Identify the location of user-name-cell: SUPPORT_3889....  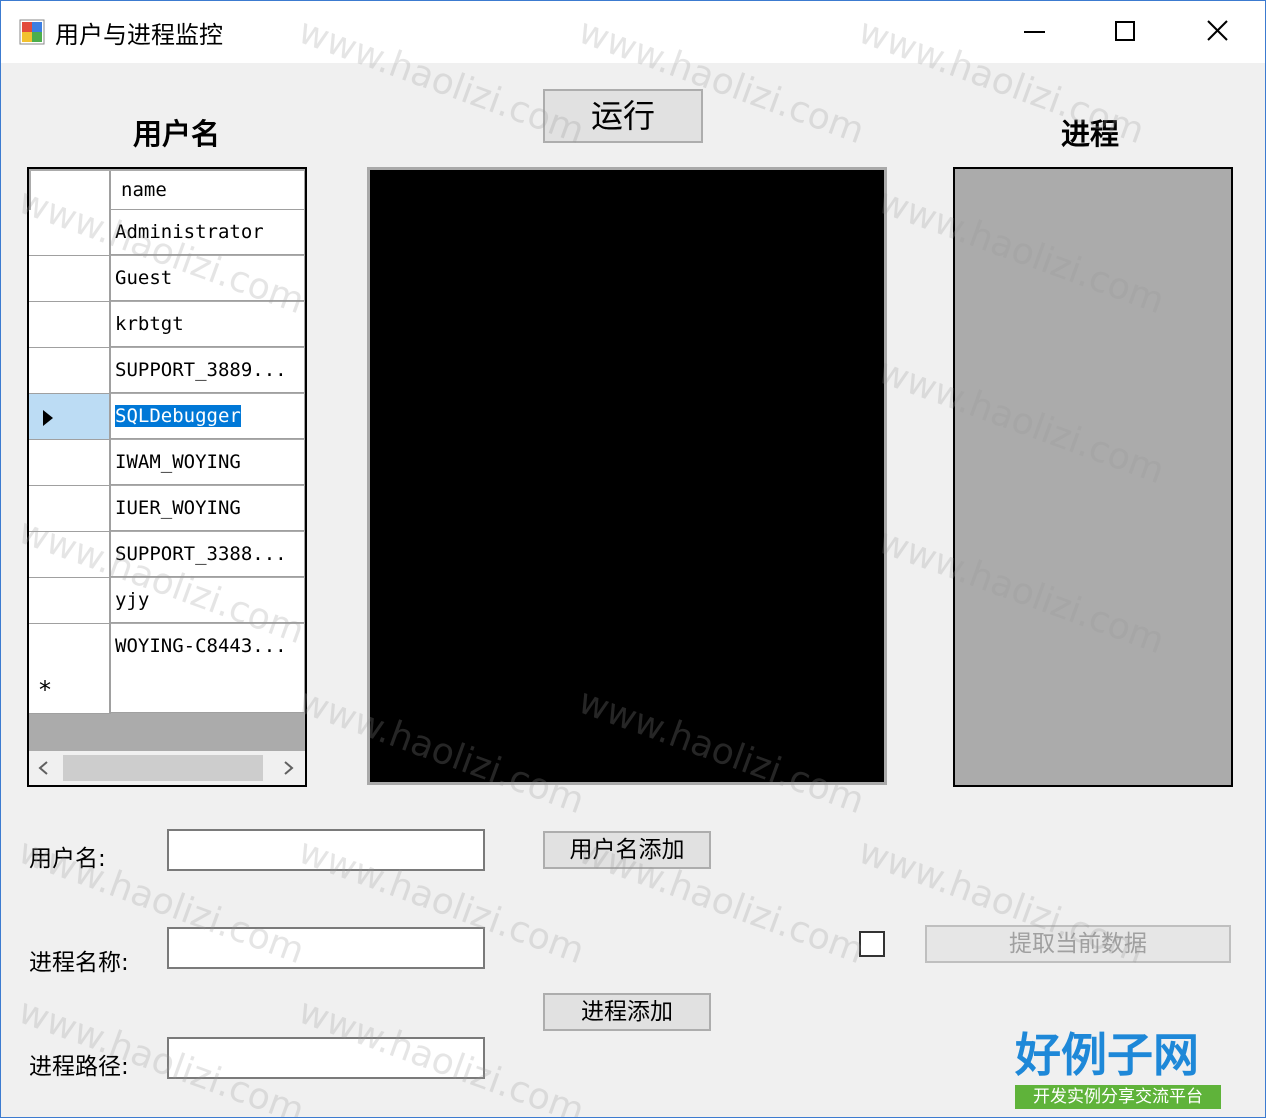
(208, 370).